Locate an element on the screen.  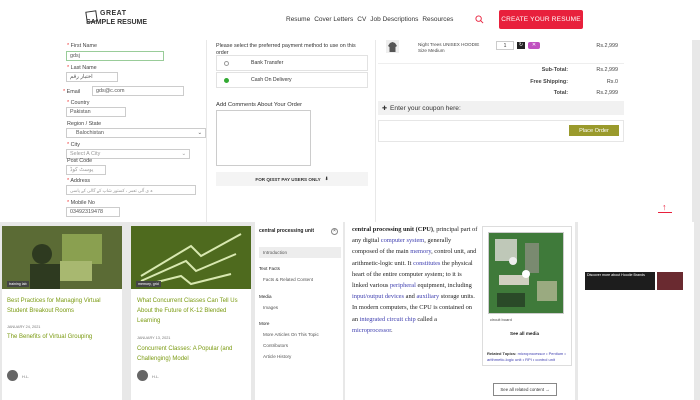
address-input: ہ ی آلی تعمر ، کستور شاپ کے گالی کے پاسی is located at coordinates (131, 190).